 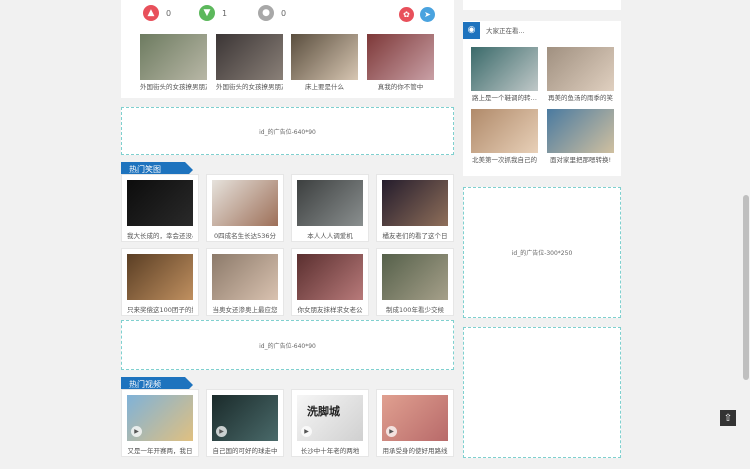 I want to click on video-image: 洗脚城 ▶, so click(x=330, y=418).